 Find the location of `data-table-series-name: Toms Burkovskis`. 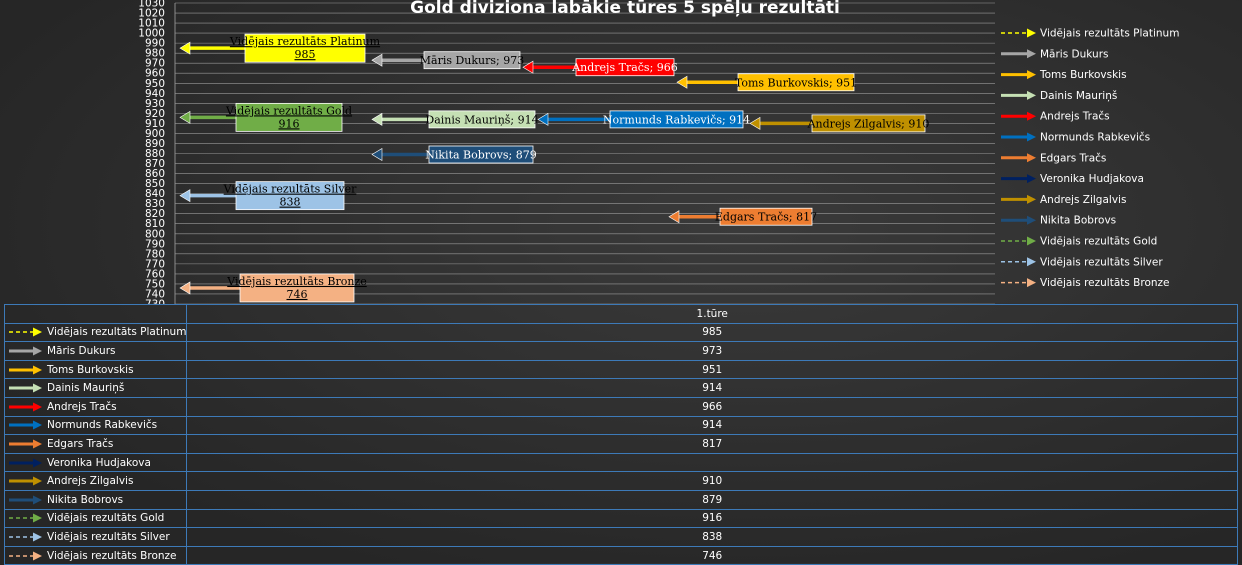

data-table-series-name: Toms Burkovskis is located at coordinates (90, 369).